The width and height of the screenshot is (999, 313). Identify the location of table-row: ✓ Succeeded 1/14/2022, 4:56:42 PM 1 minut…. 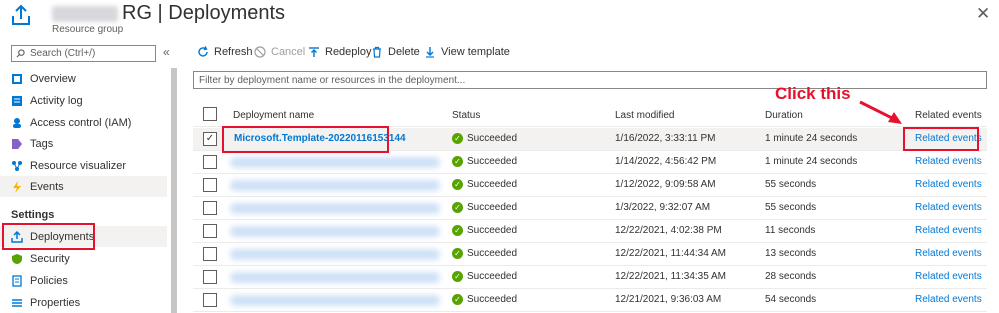
(590, 162).